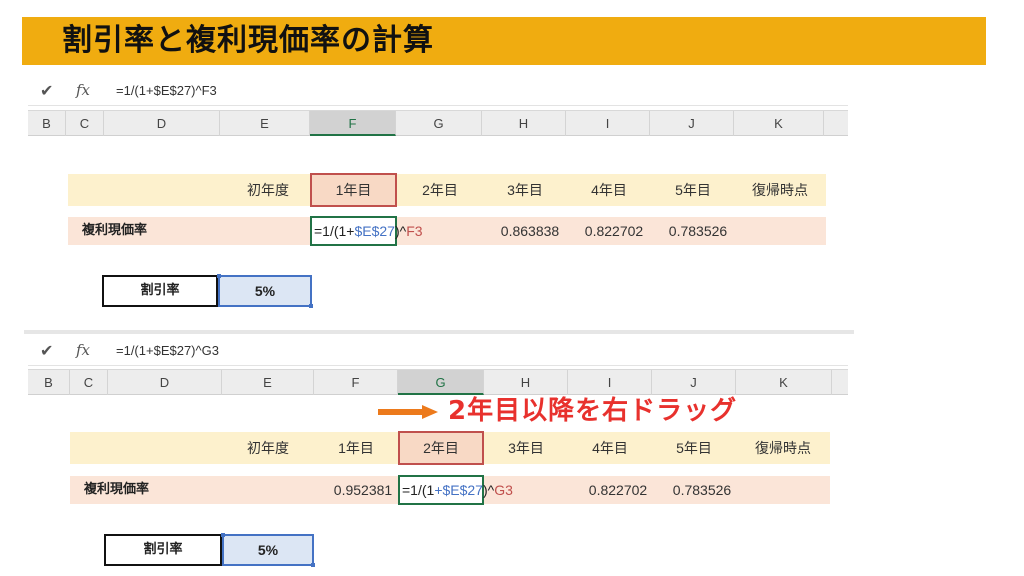 This screenshot has height=576, width=1024. Describe the element at coordinates (166, 90) in the screenshot. I see `formula-text: =1/(1+$E$27)^F3` at that location.